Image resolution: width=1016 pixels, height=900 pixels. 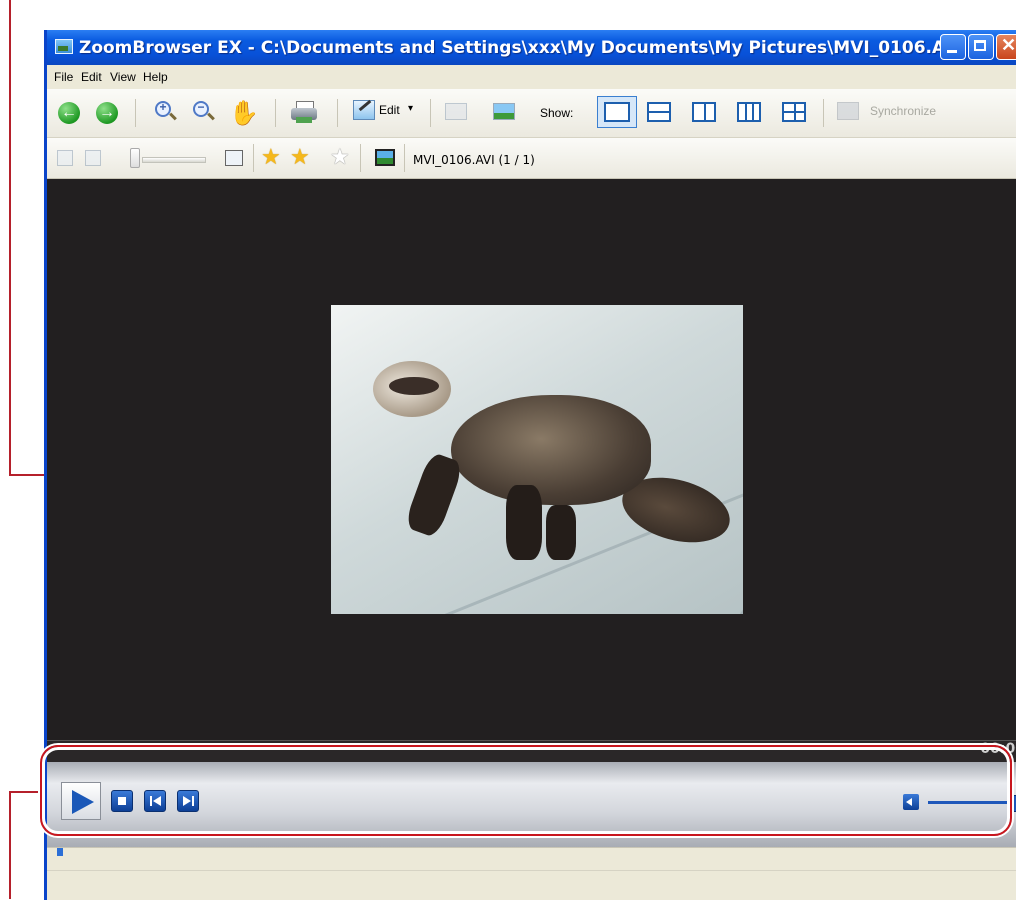 What do you see at coordinates (364, 110) in the screenshot?
I see `edit-brush-icon` at bounding box center [364, 110].